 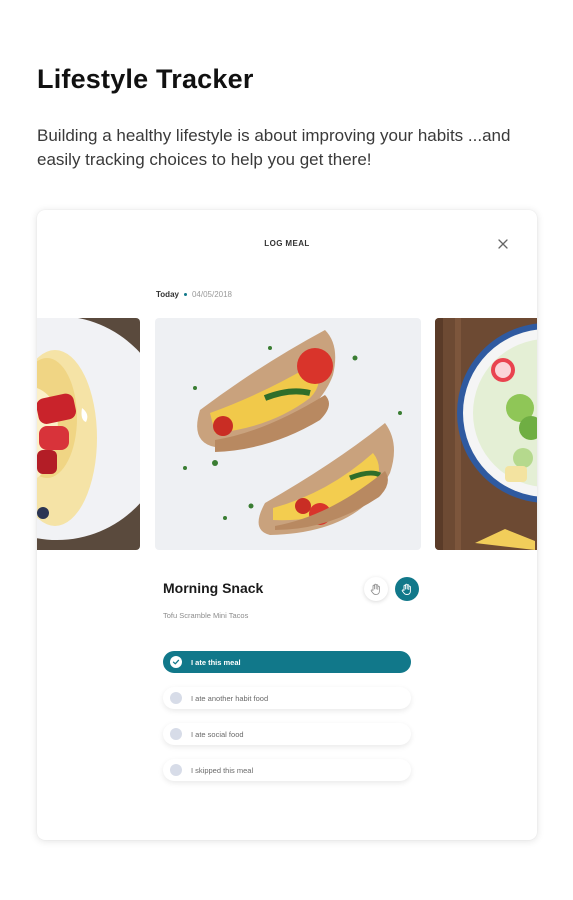 I want to click on option-label: I skipped this meal, so click(x=222, y=770).